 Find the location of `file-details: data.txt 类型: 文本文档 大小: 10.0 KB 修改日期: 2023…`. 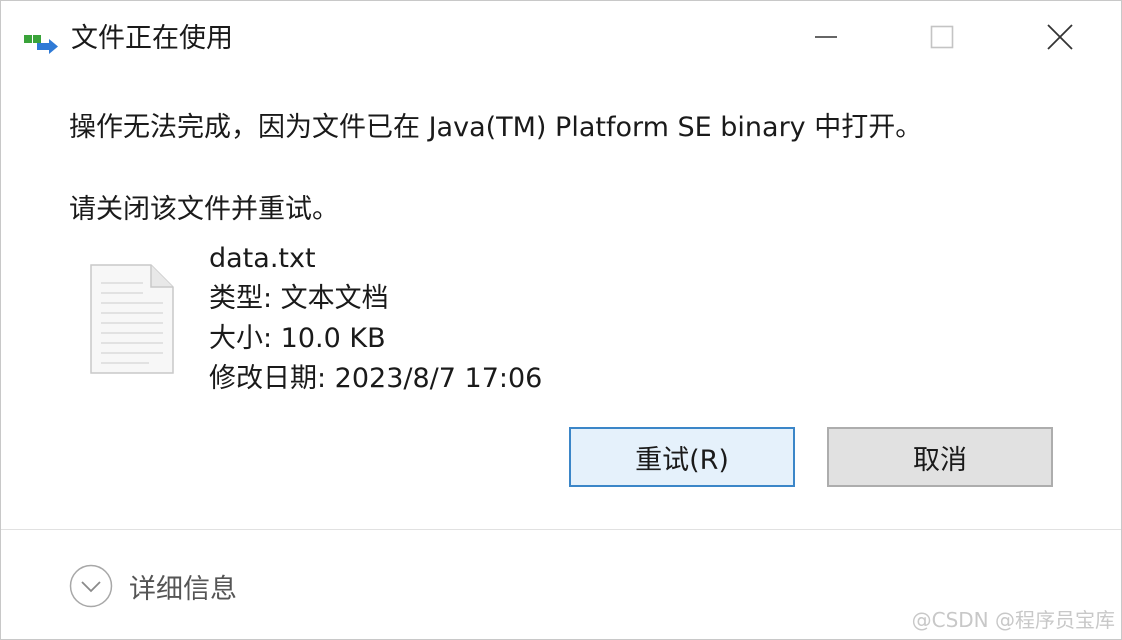

file-details: data.txt 类型: 文本文档 大小: 10.0 KB 修改日期: 2023… is located at coordinates (375, 319).